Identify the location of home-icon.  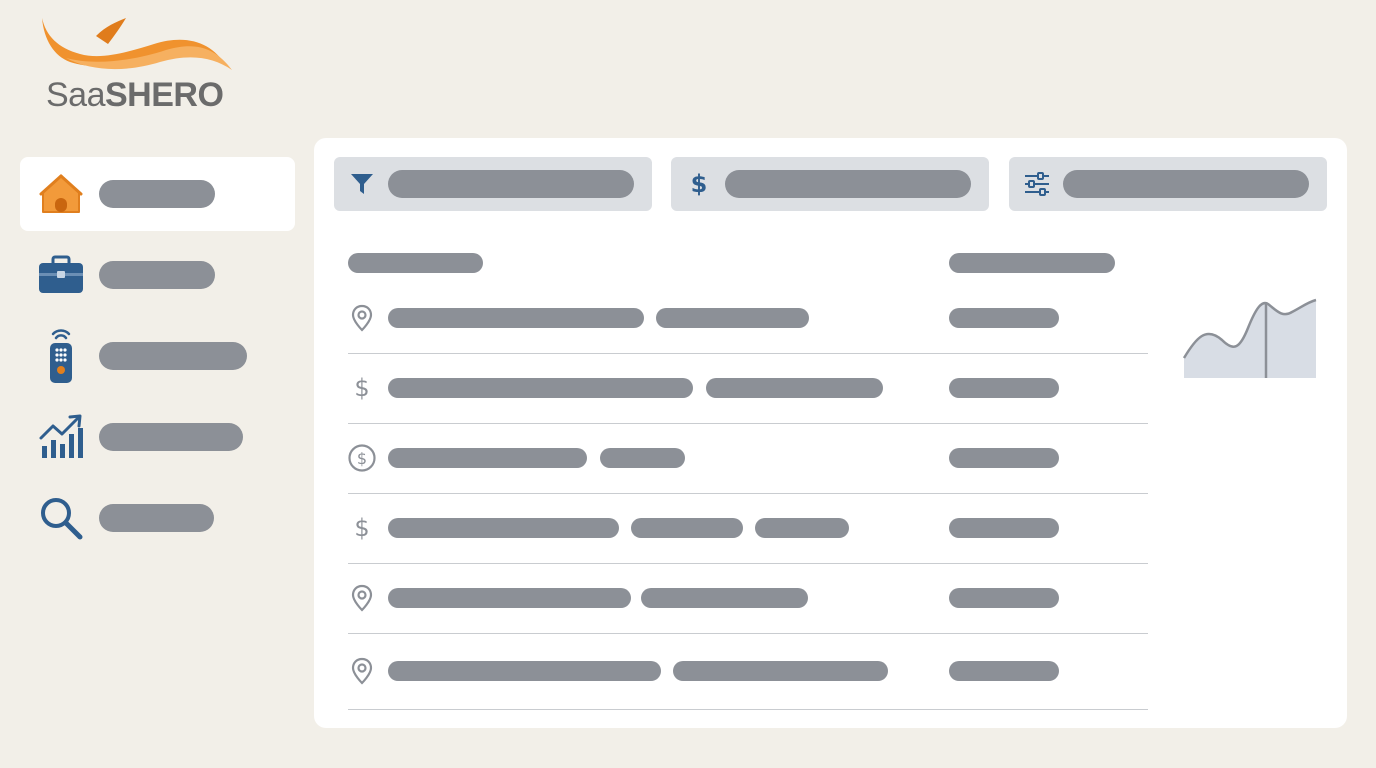
(61, 194).